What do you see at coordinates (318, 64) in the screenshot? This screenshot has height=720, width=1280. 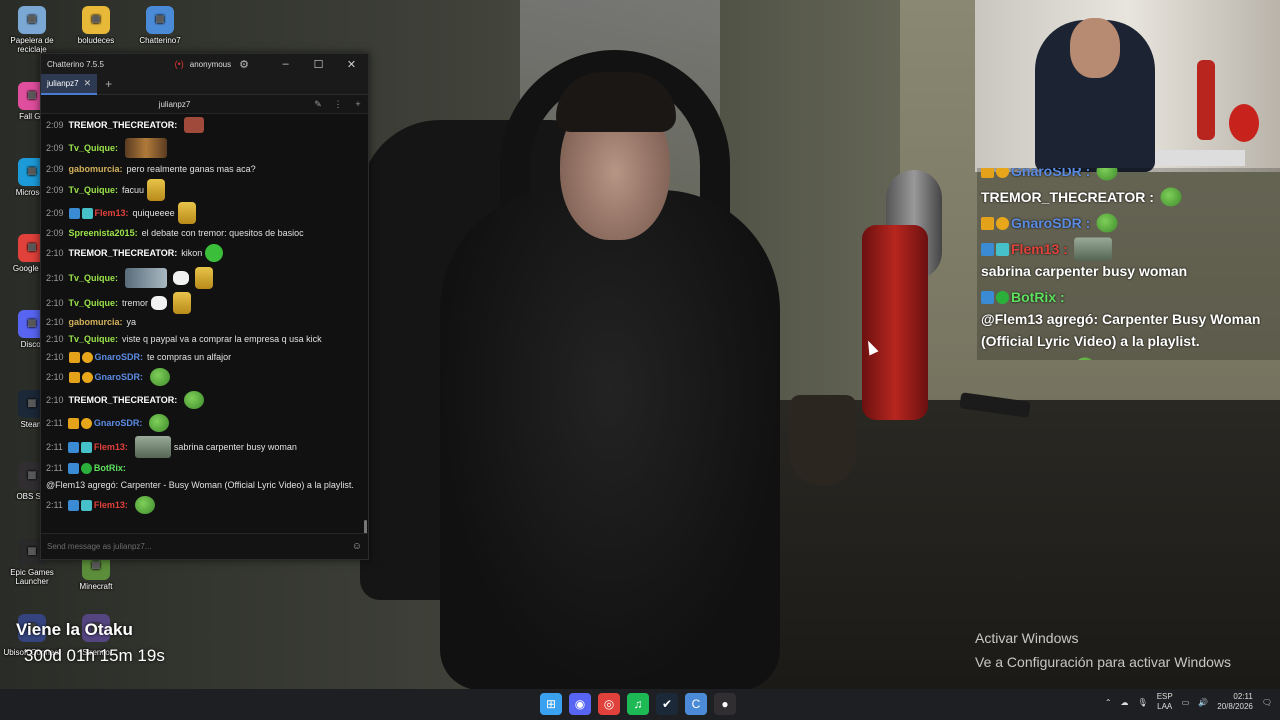 I see `maximize-button: ☐` at bounding box center [318, 64].